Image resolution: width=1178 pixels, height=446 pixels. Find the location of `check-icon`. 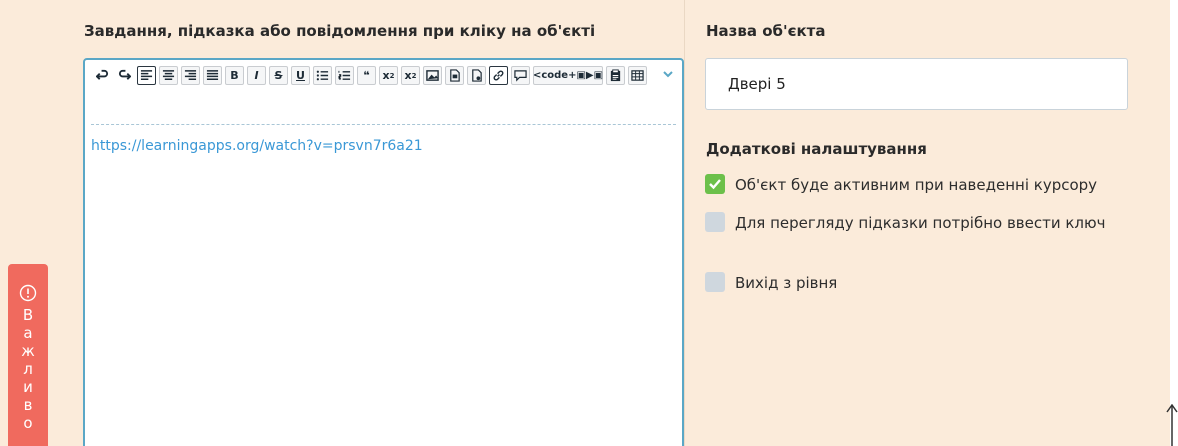

check-icon is located at coordinates (715, 184).